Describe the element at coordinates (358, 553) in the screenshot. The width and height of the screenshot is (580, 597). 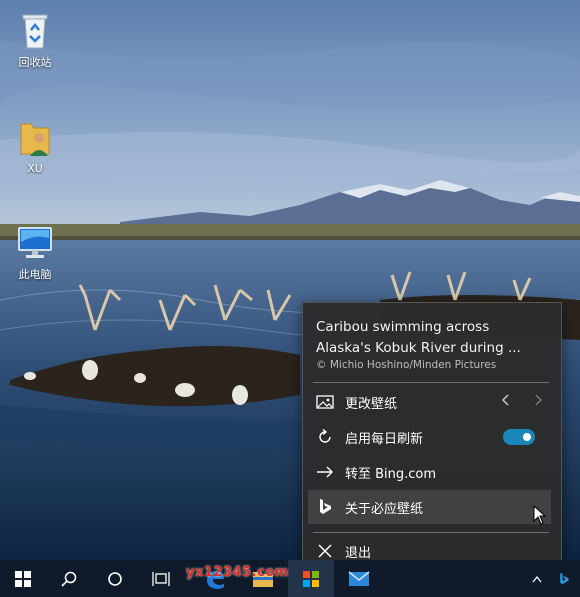
I see `menu-item-label: 退出` at that location.